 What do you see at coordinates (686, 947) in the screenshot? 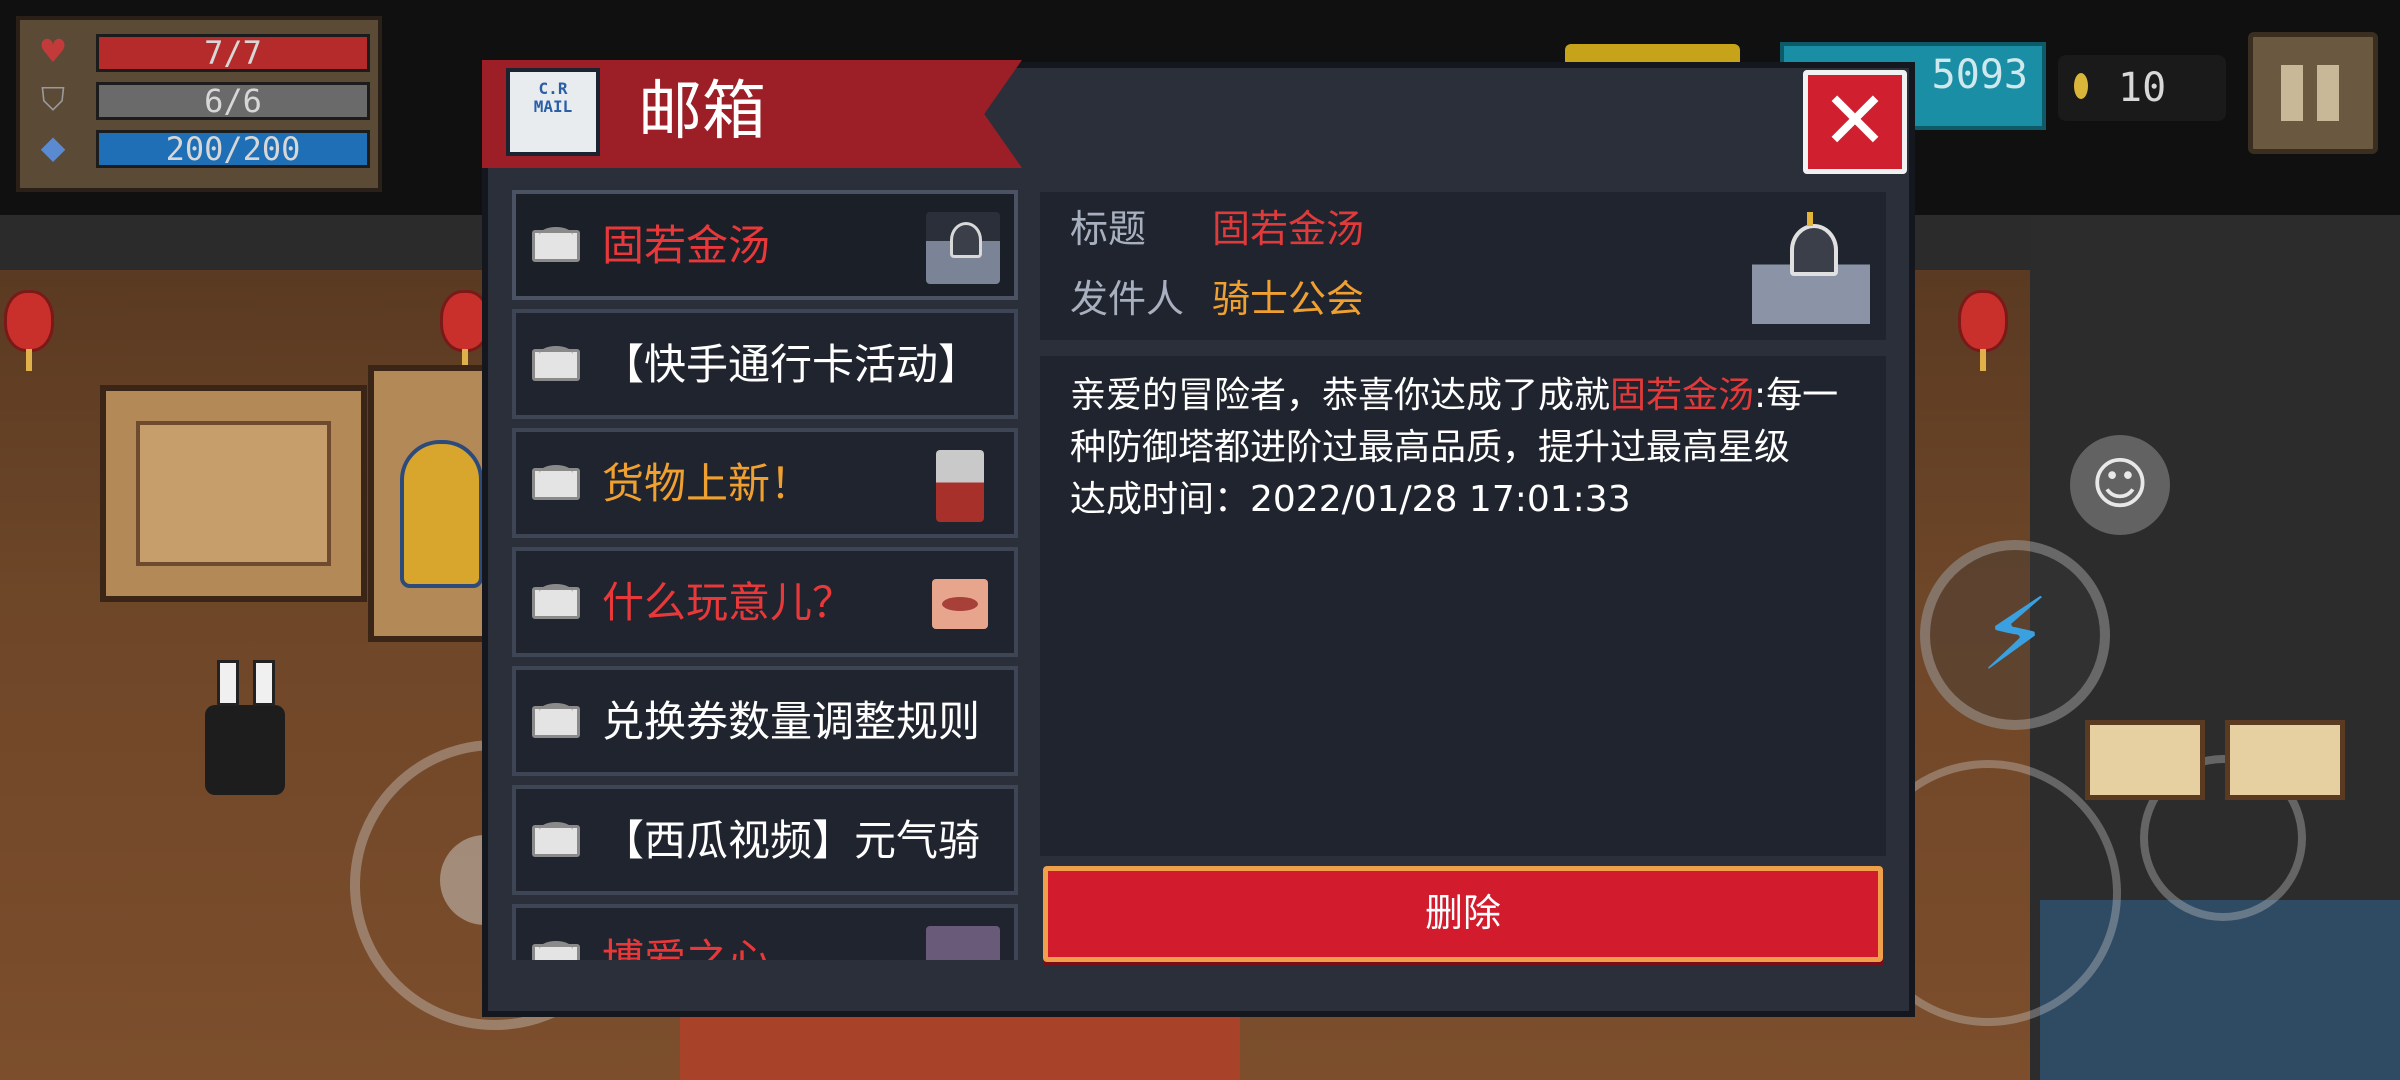
I see `mail-item-label: 博爱之心` at bounding box center [686, 947].